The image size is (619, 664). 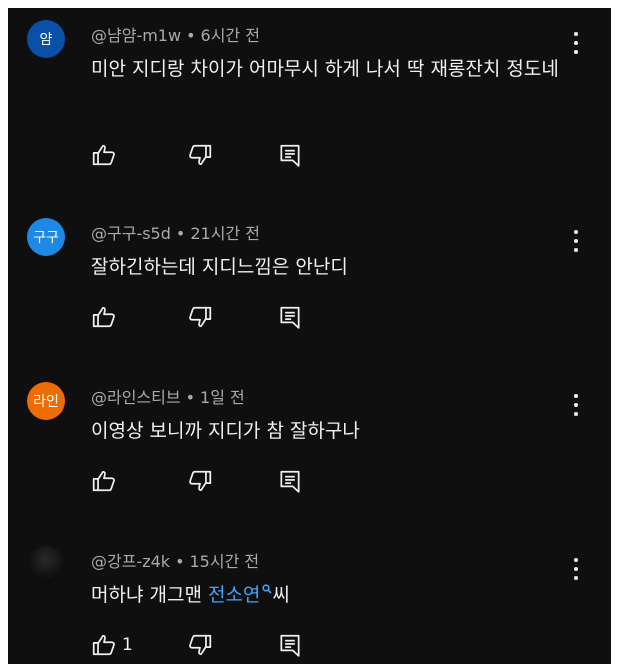 What do you see at coordinates (136, 35) in the screenshot?
I see `author-name: @냠얌-m1w` at bounding box center [136, 35].